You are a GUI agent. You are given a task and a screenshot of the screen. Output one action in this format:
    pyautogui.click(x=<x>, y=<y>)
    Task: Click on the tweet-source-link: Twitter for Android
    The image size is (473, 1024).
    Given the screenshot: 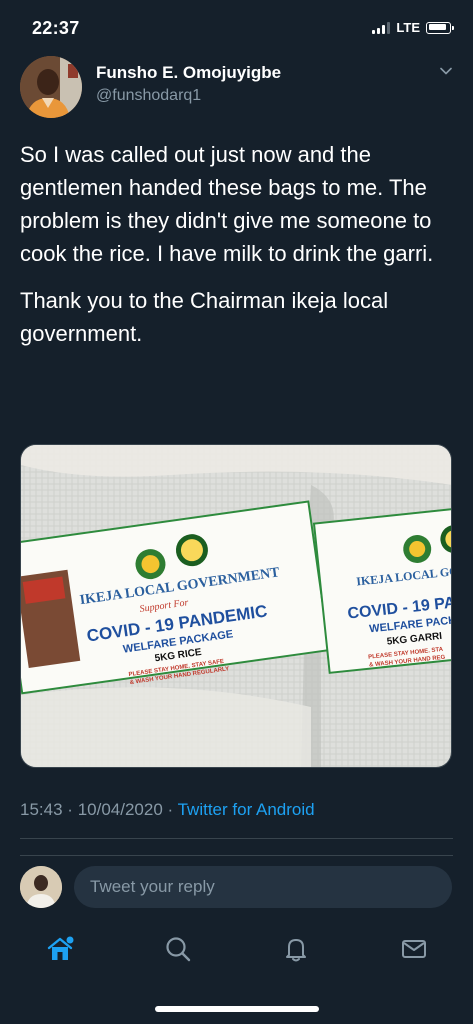 What is the action you would take?
    pyautogui.click(x=246, y=809)
    